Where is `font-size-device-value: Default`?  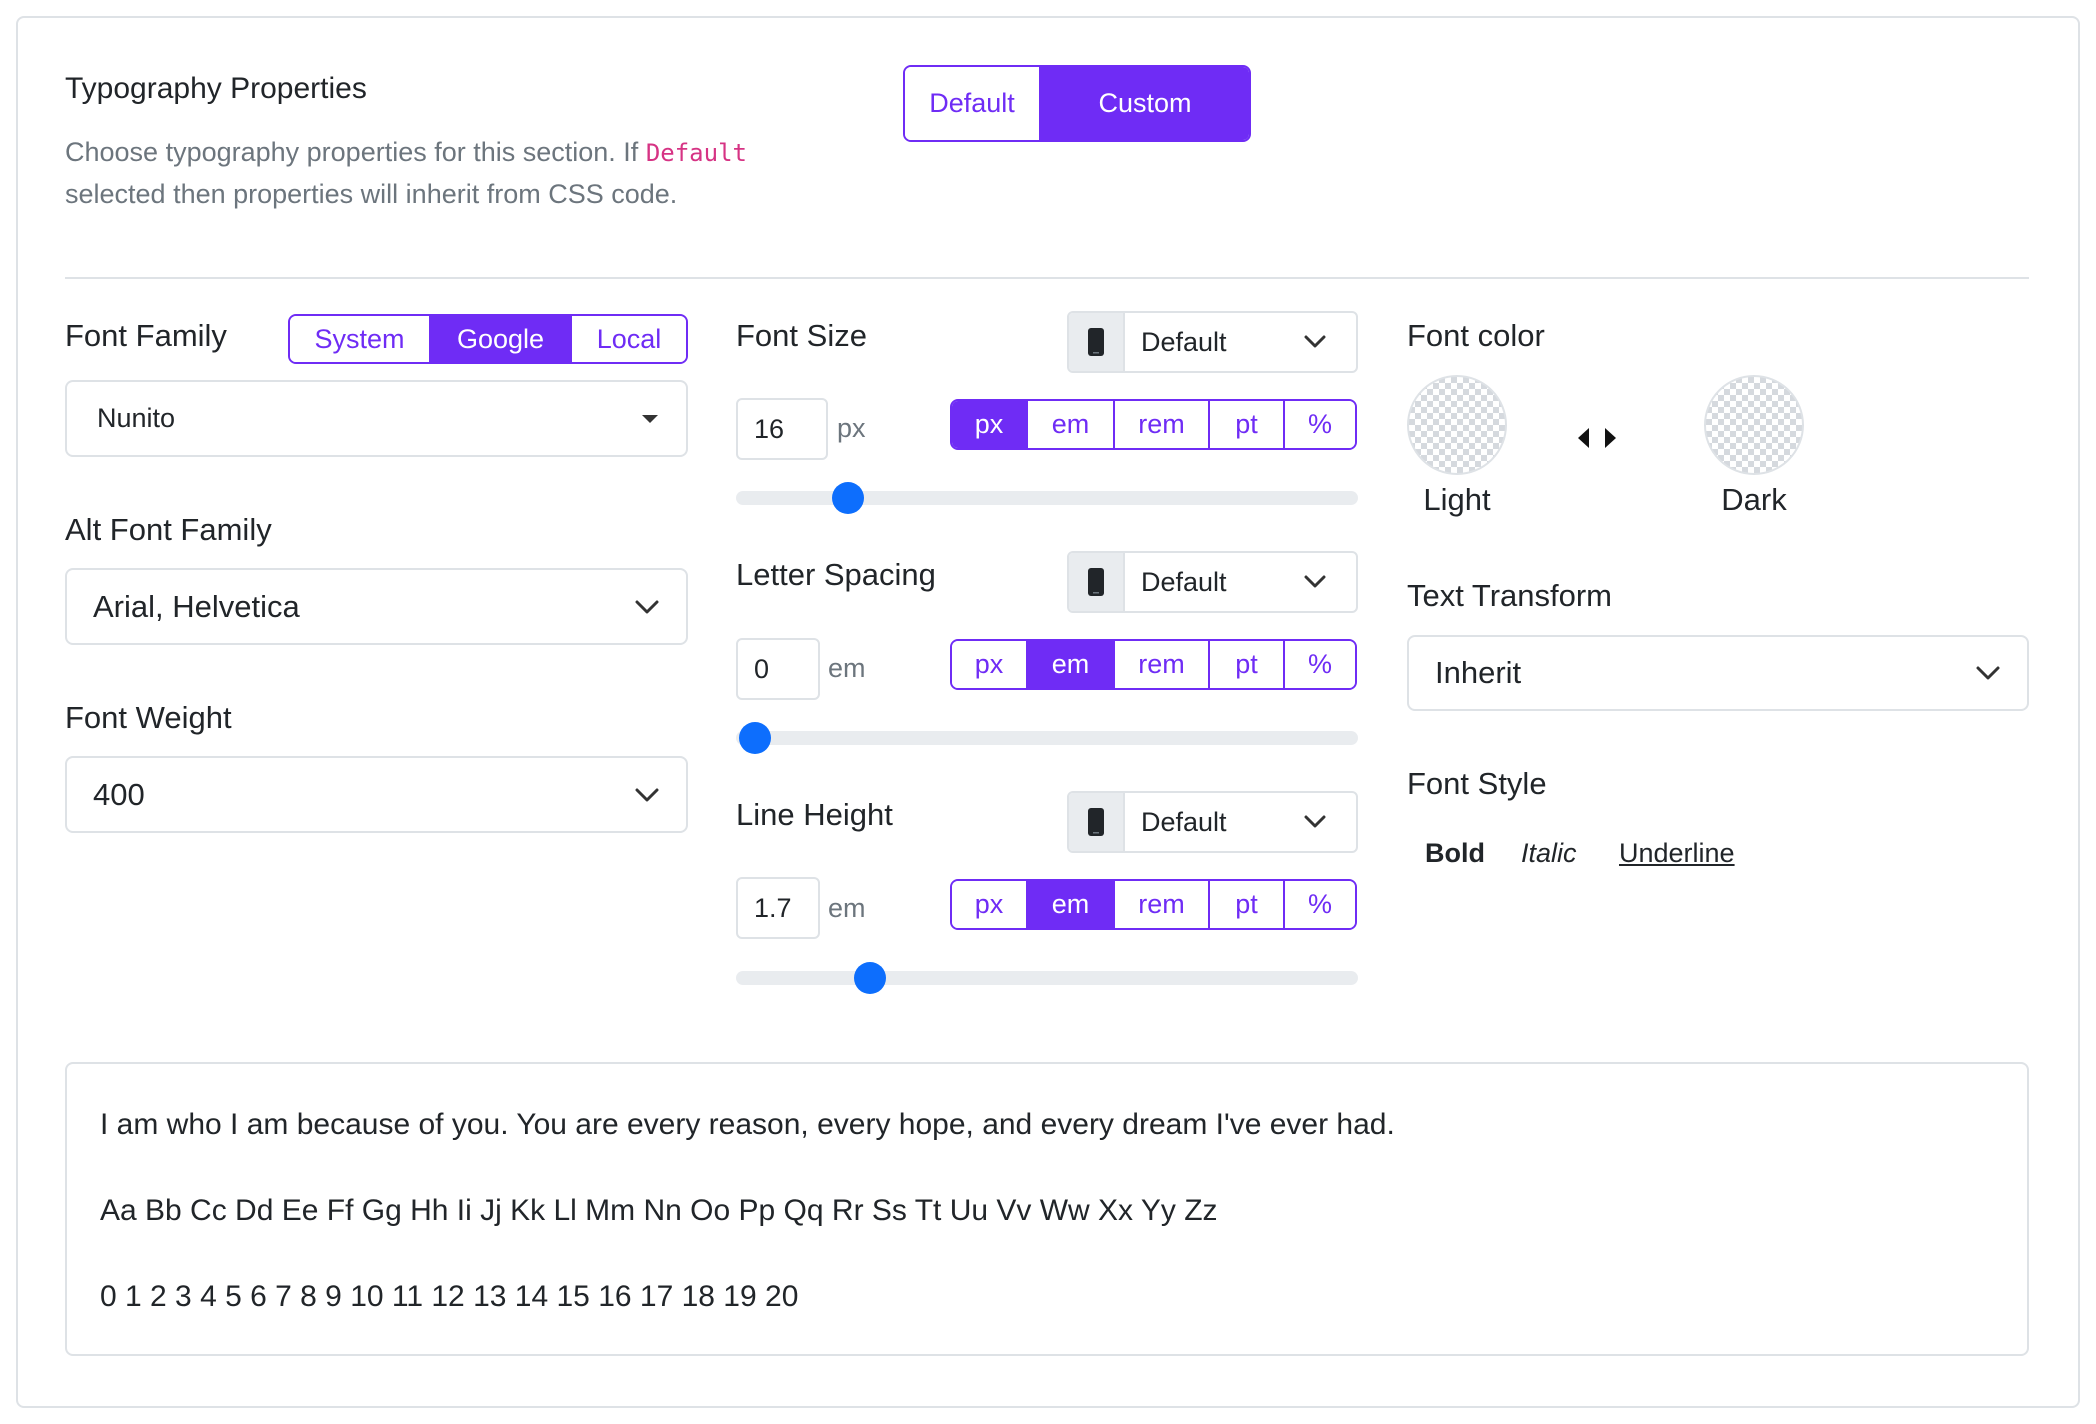 font-size-device-value: Default is located at coordinates (1184, 341).